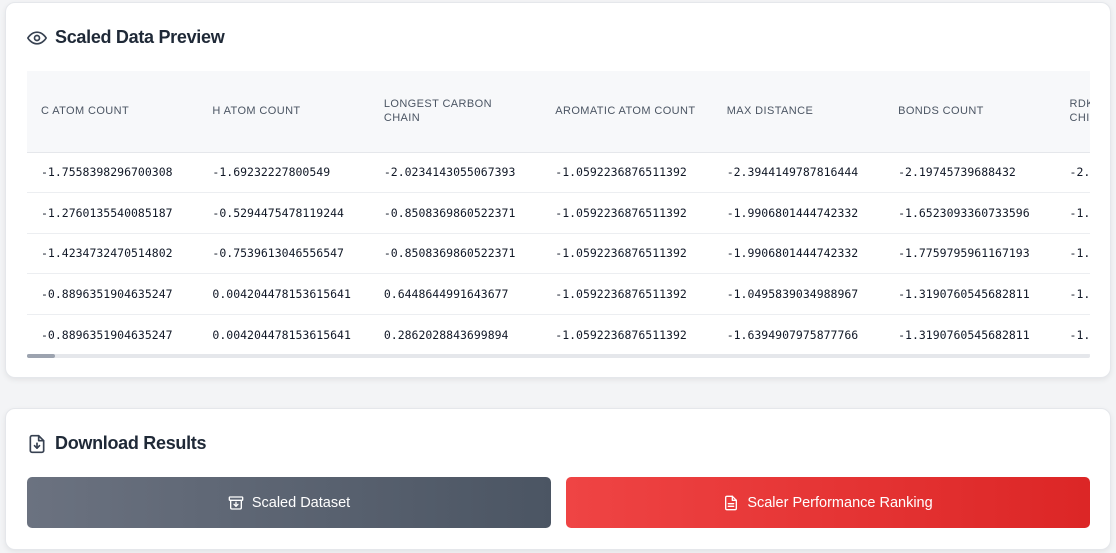  I want to click on download-header: Download Results, so click(117, 443).